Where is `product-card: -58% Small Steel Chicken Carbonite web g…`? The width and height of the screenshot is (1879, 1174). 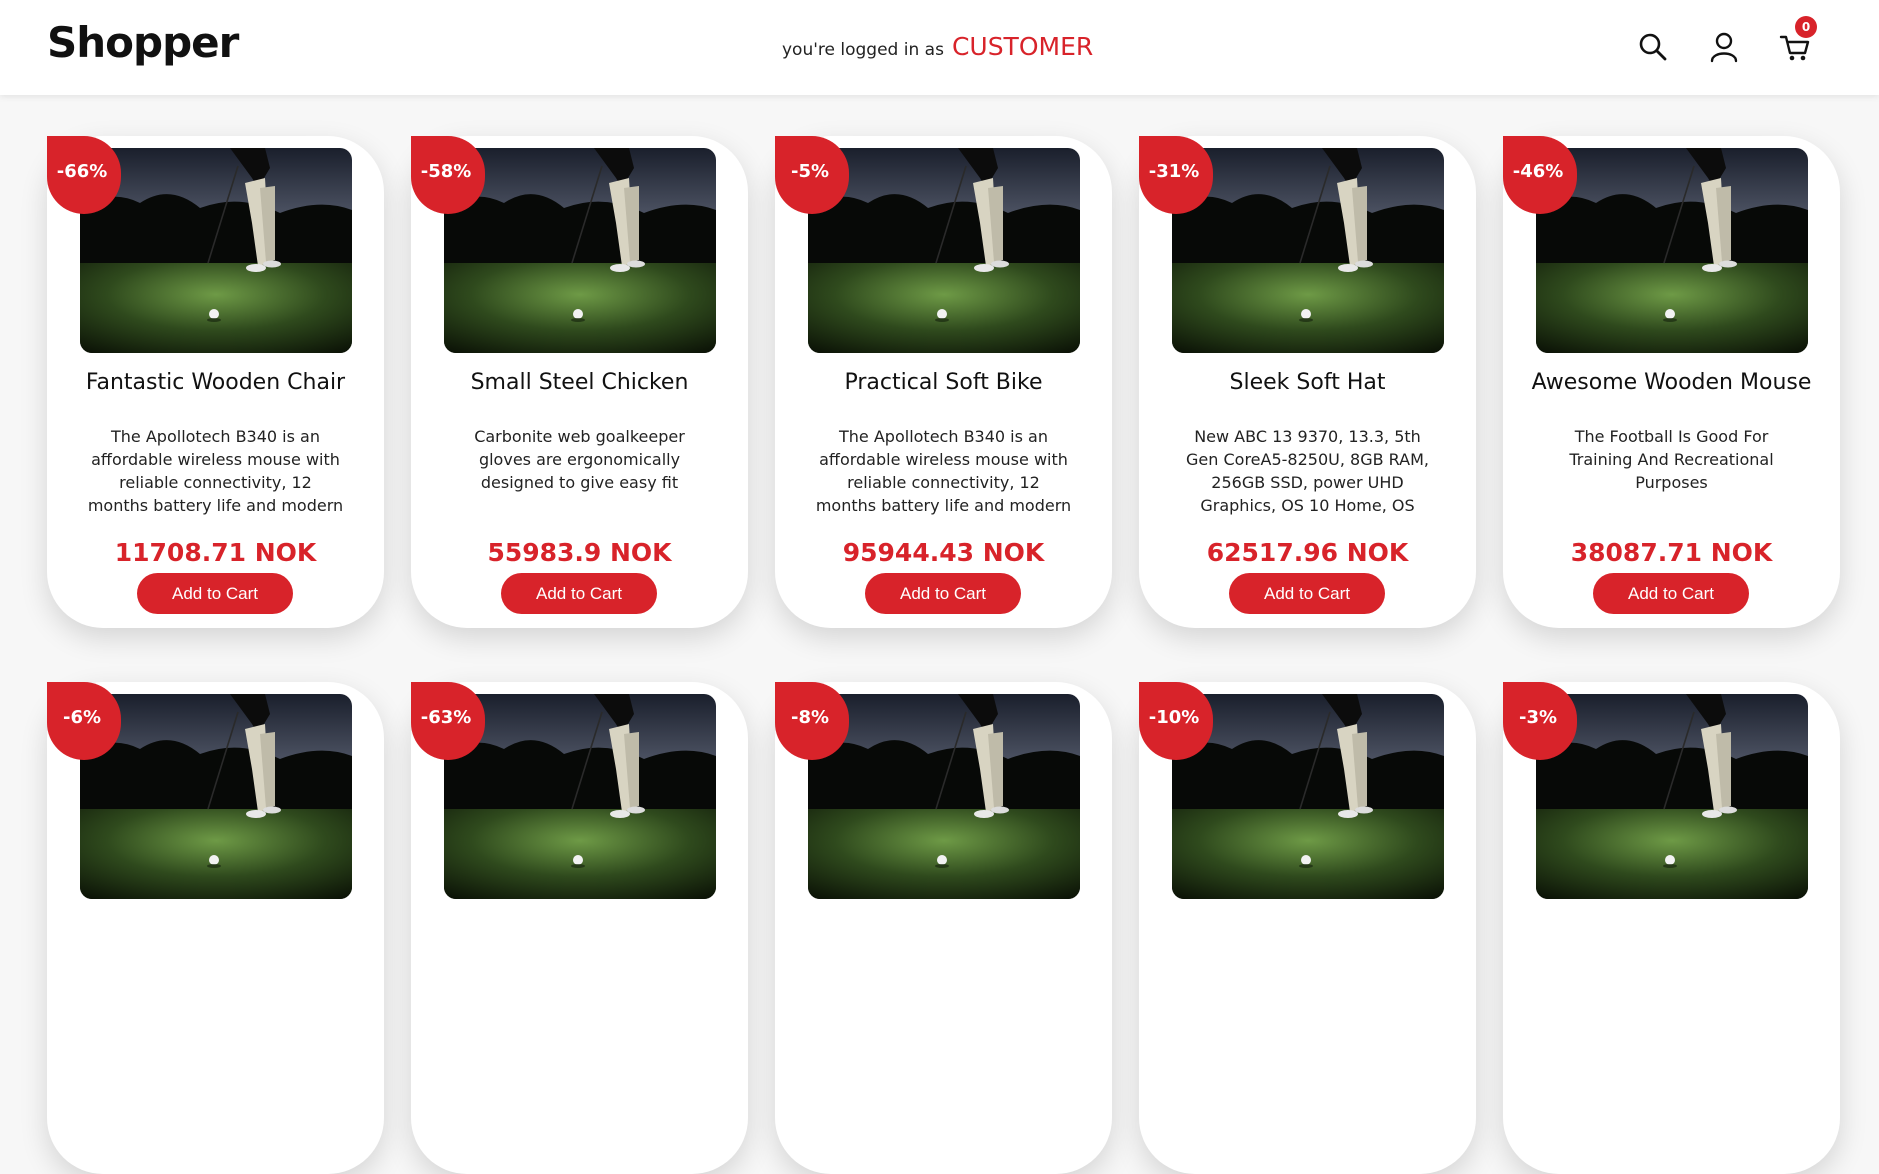
product-card: -58% Small Steel Chicken Carbonite web g… is located at coordinates (579, 382).